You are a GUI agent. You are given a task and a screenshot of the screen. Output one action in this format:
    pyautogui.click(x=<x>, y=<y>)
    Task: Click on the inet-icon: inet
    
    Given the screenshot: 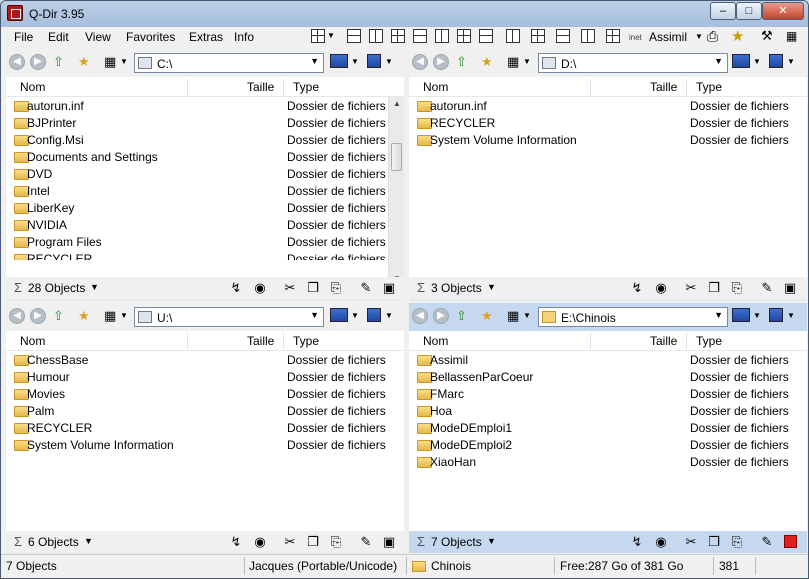 What is the action you would take?
    pyautogui.click(x=635, y=37)
    